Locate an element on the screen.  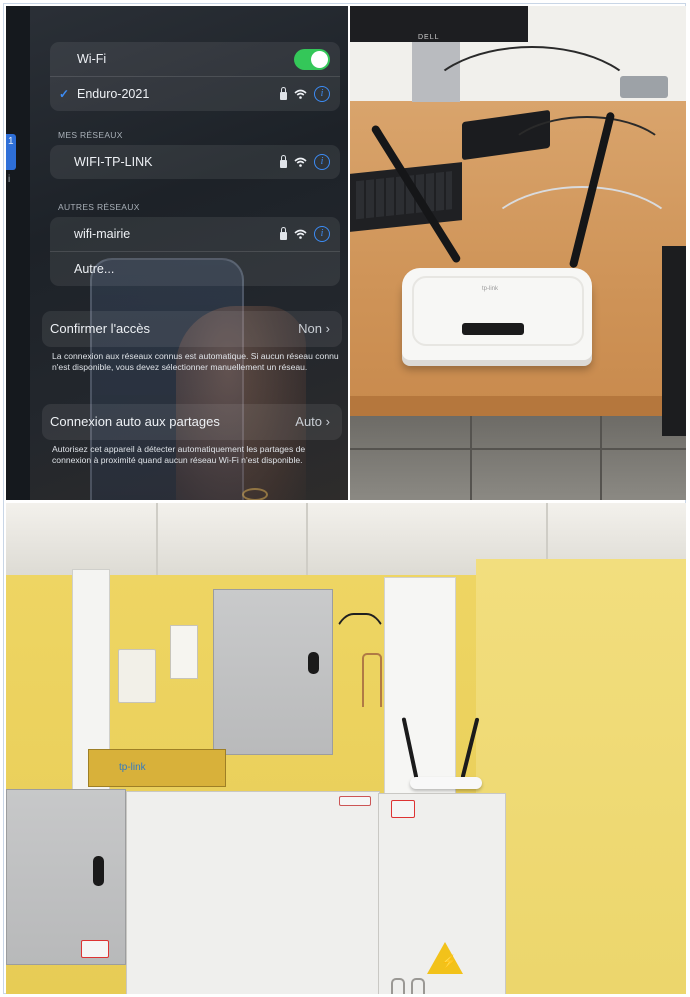
network-row: WIFI-TP-LINK i is located at coordinates (195, 162).